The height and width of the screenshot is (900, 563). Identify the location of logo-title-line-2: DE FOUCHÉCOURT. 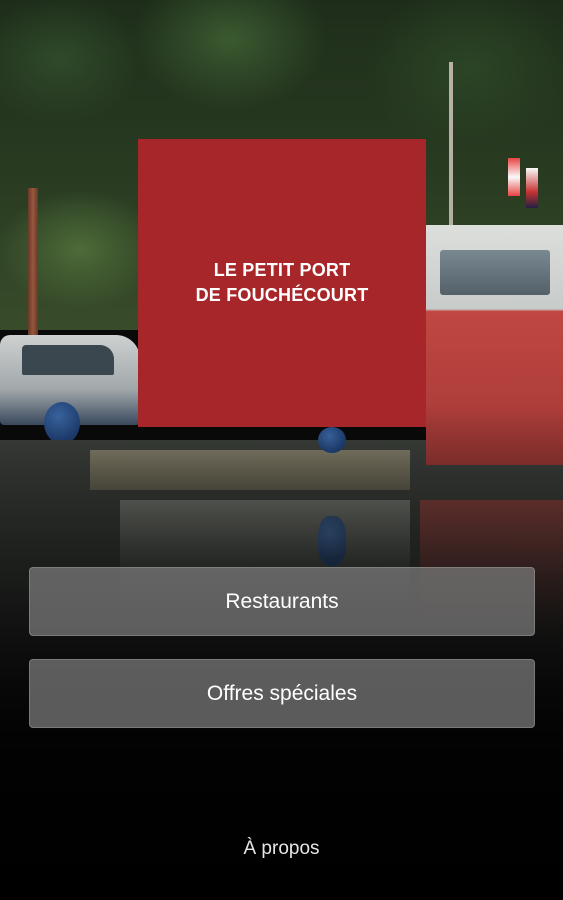
(282, 295).